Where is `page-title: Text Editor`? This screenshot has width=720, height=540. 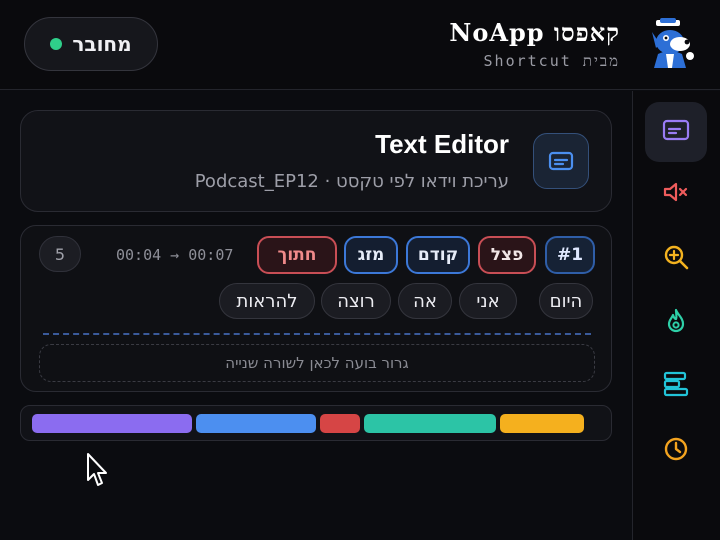
page-title: Text Editor is located at coordinates (442, 144).